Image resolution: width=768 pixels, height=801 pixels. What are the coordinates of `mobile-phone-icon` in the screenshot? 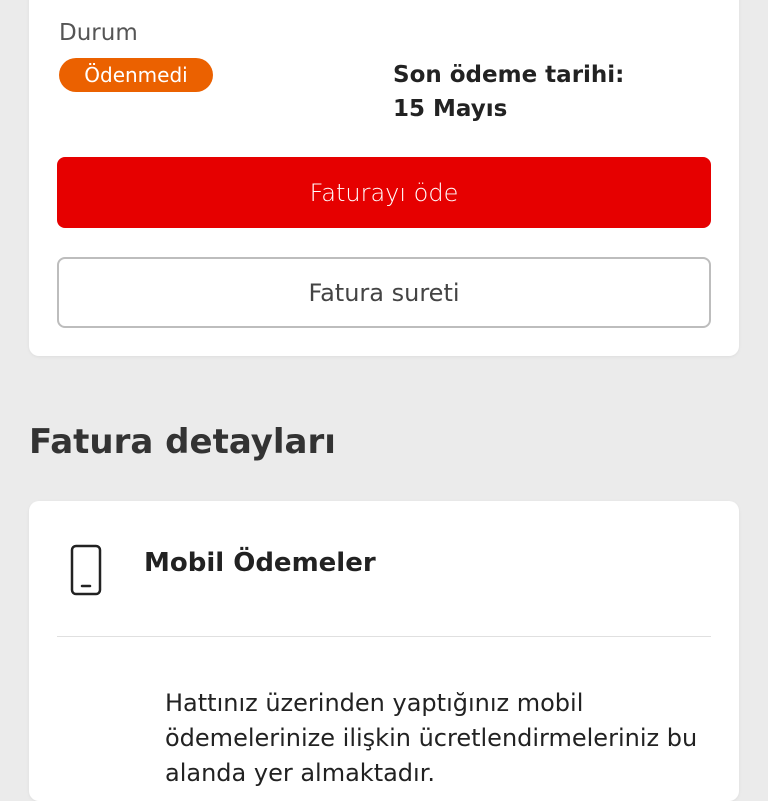 It's located at (86, 570).